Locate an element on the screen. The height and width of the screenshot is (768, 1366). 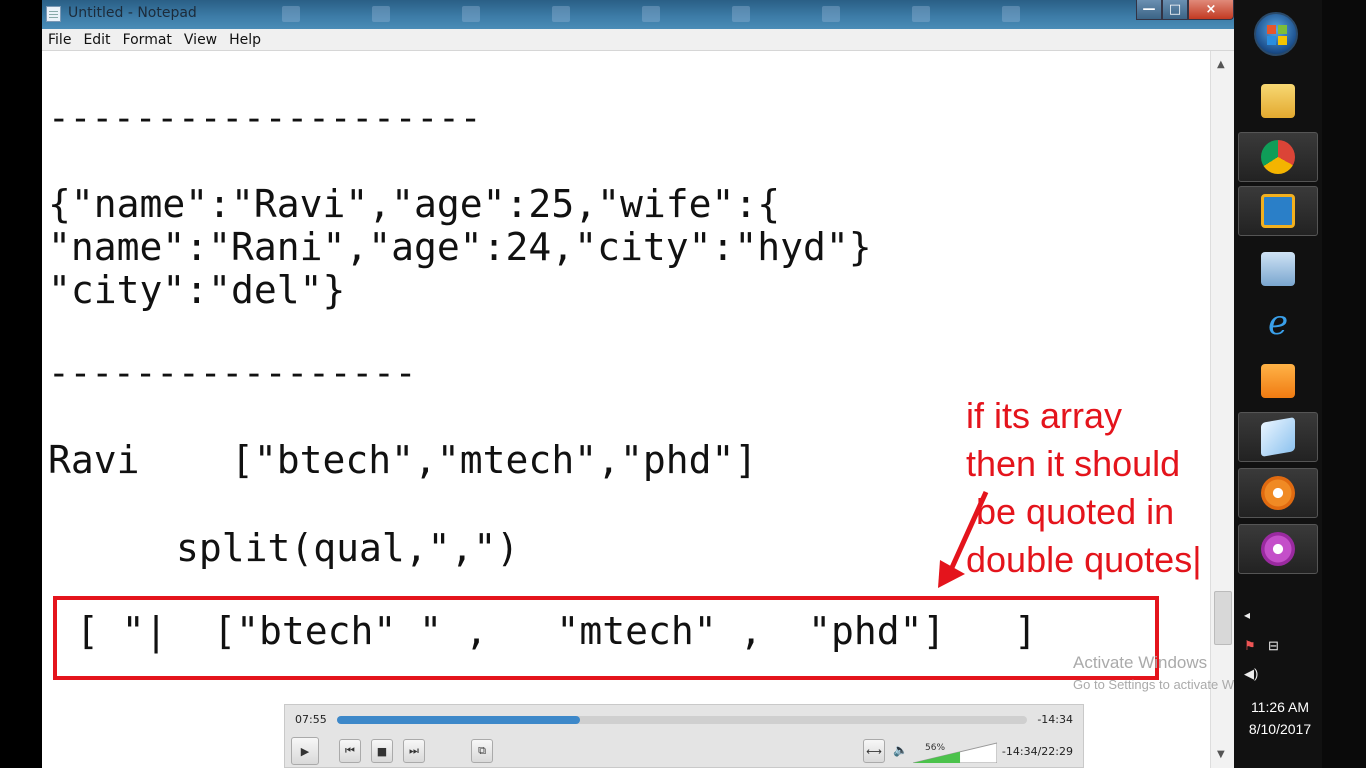
media-player-icon is located at coordinates (1278, 381).